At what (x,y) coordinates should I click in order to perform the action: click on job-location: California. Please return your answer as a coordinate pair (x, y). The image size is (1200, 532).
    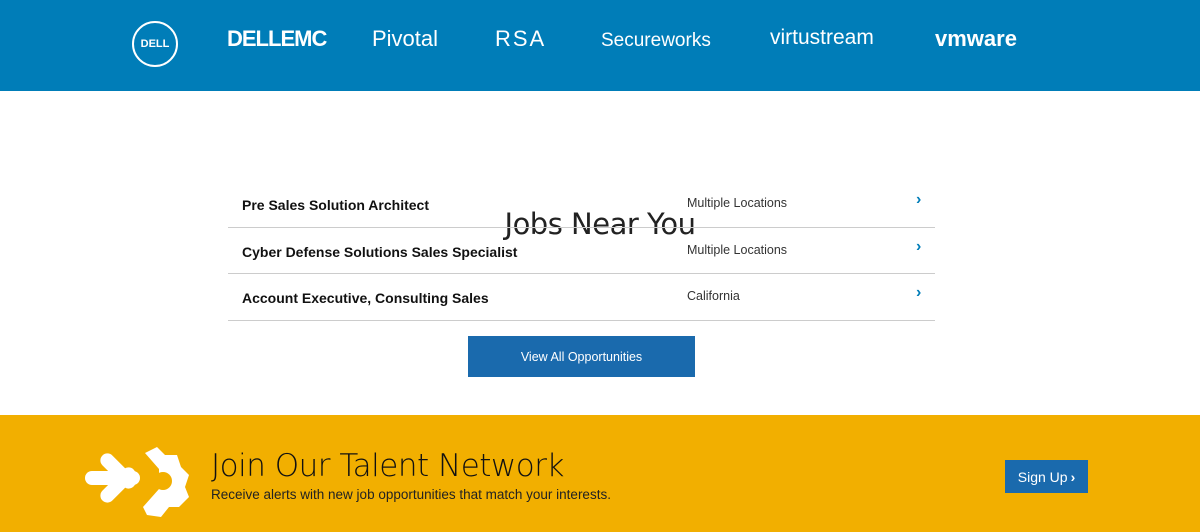
    Looking at the image, I should click on (713, 296).